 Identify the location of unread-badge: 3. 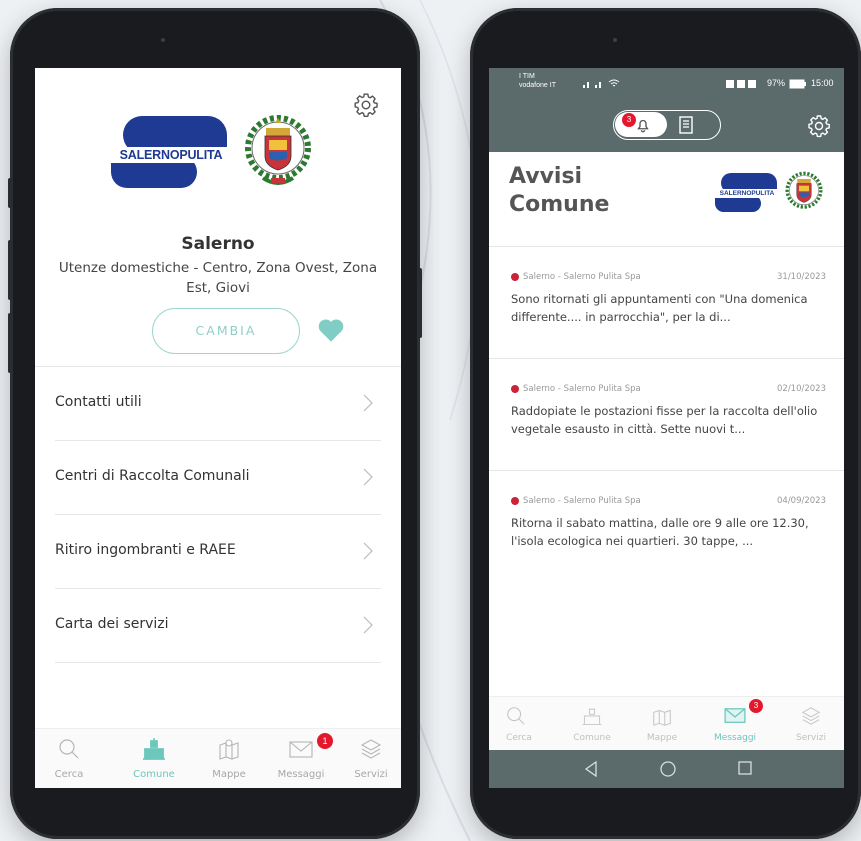
(756, 706).